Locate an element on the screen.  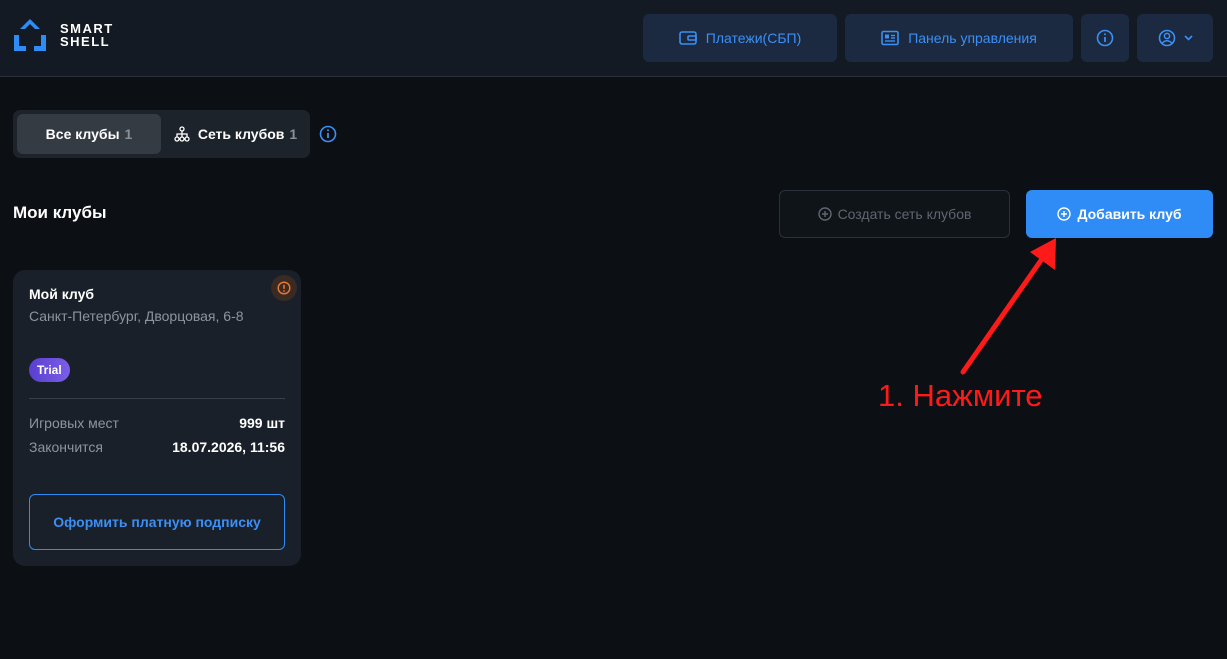
annotation-arrow is located at coordinates (1008, 306).